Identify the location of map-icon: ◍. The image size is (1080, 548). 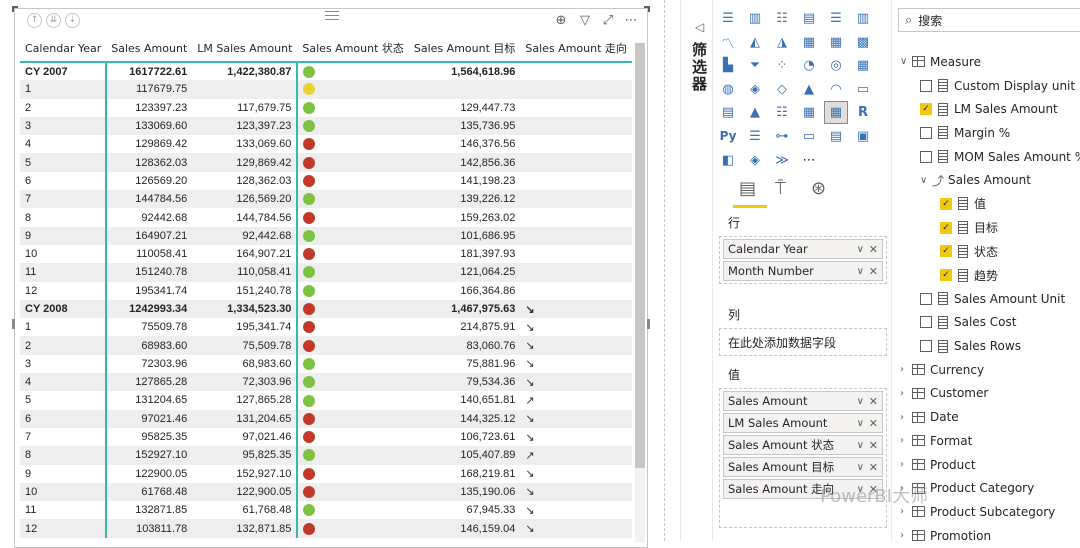
(728, 89).